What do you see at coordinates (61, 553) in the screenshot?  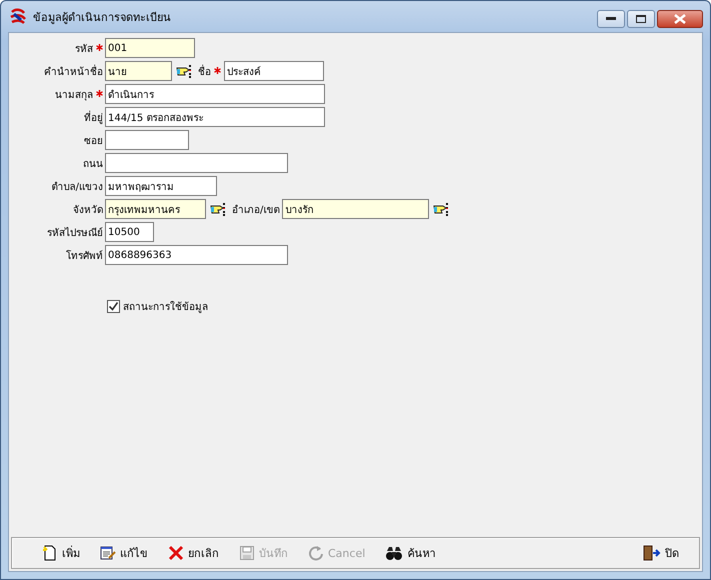 I see `toolbar-button: เพิ่ม` at bounding box center [61, 553].